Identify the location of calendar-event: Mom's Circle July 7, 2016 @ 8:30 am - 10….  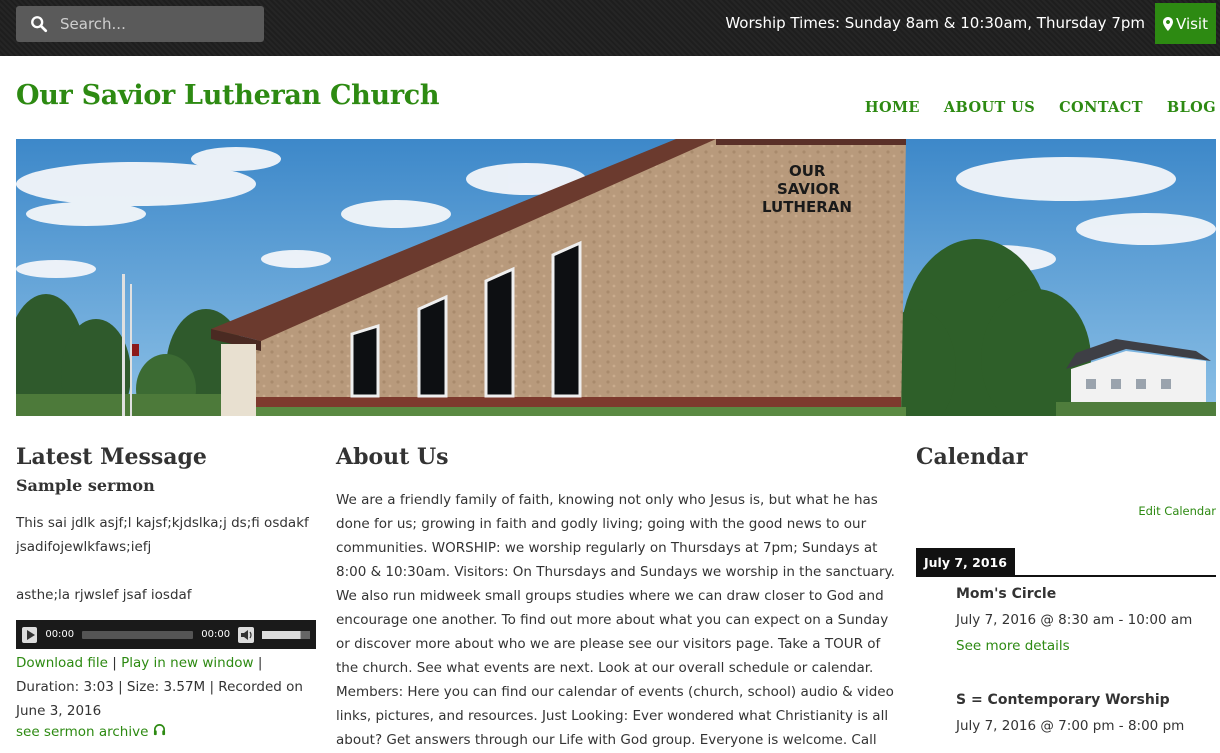
(1074, 620).